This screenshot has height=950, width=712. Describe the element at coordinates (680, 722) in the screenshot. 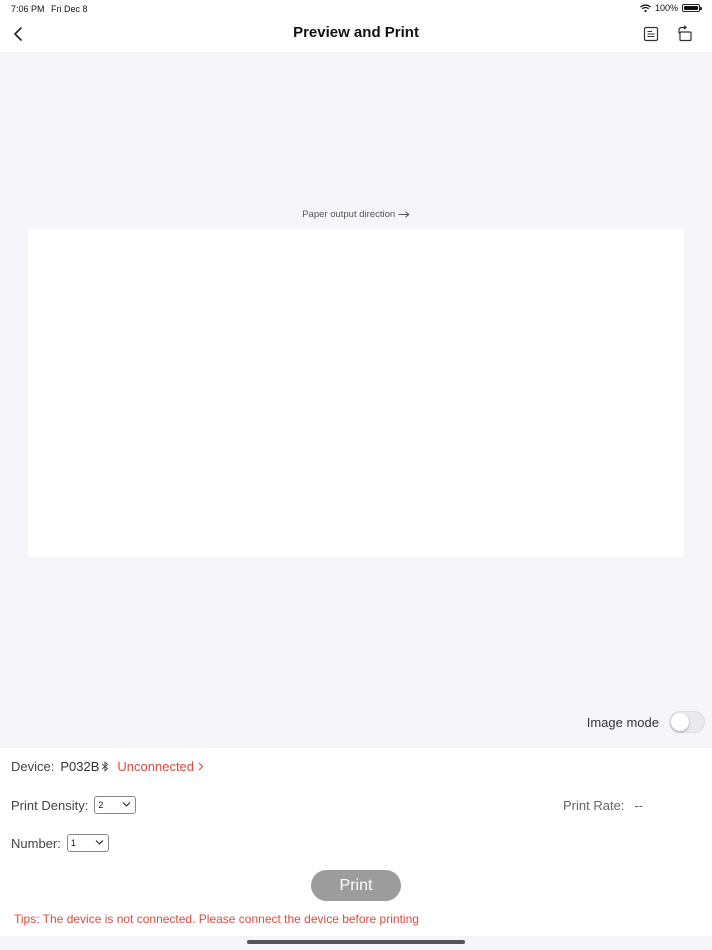

I see `toggle-knob` at that location.